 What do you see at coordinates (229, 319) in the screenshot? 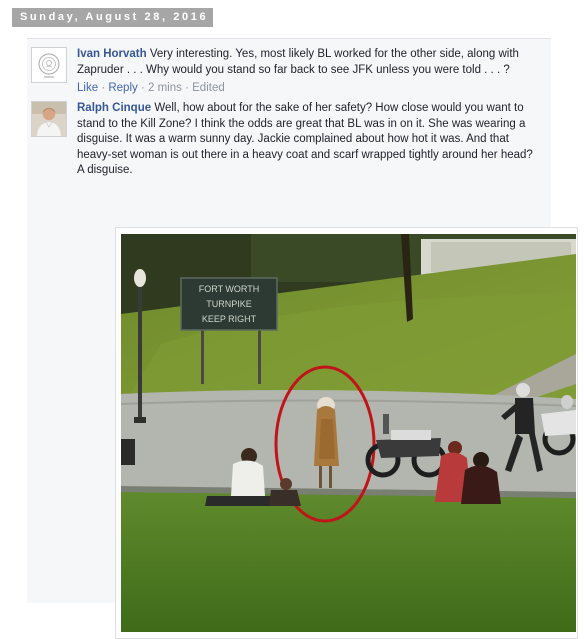
I see `sign-line-3: KEEP RIGHT` at bounding box center [229, 319].